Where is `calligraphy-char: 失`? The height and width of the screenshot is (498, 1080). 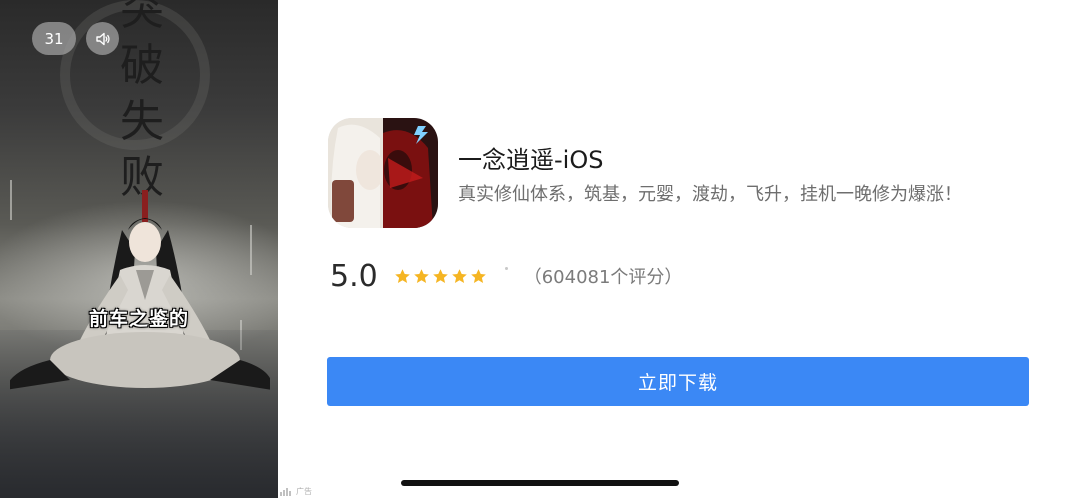 calligraphy-char: 失 is located at coordinates (142, 121).